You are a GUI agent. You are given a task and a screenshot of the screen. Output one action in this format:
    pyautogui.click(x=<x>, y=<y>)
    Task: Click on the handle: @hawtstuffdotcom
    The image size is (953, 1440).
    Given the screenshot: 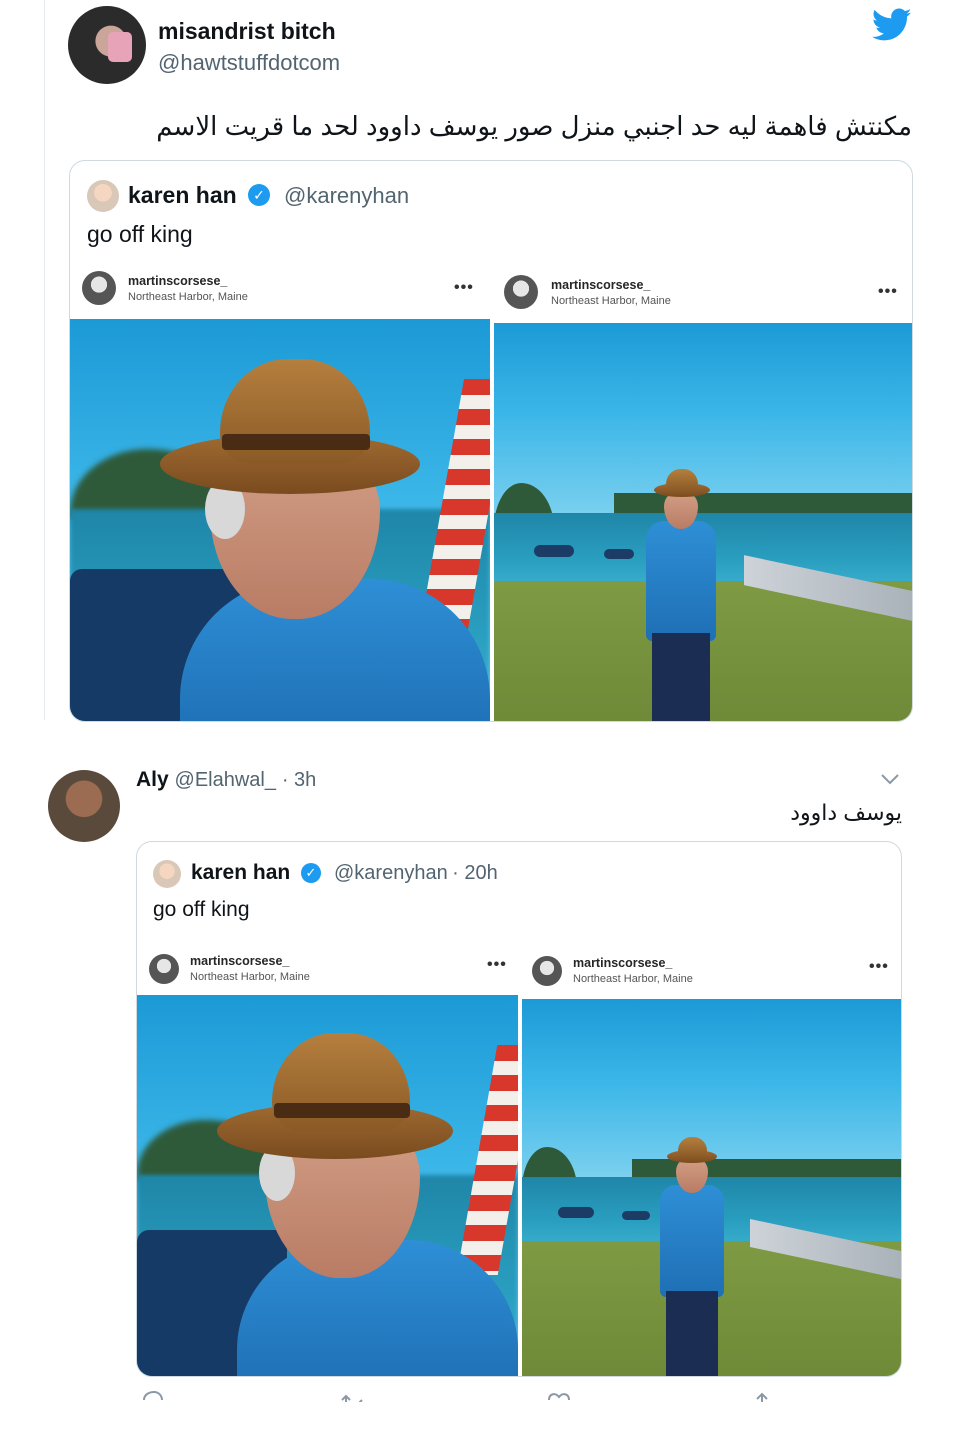 What is the action you would take?
    pyautogui.click(x=249, y=63)
    